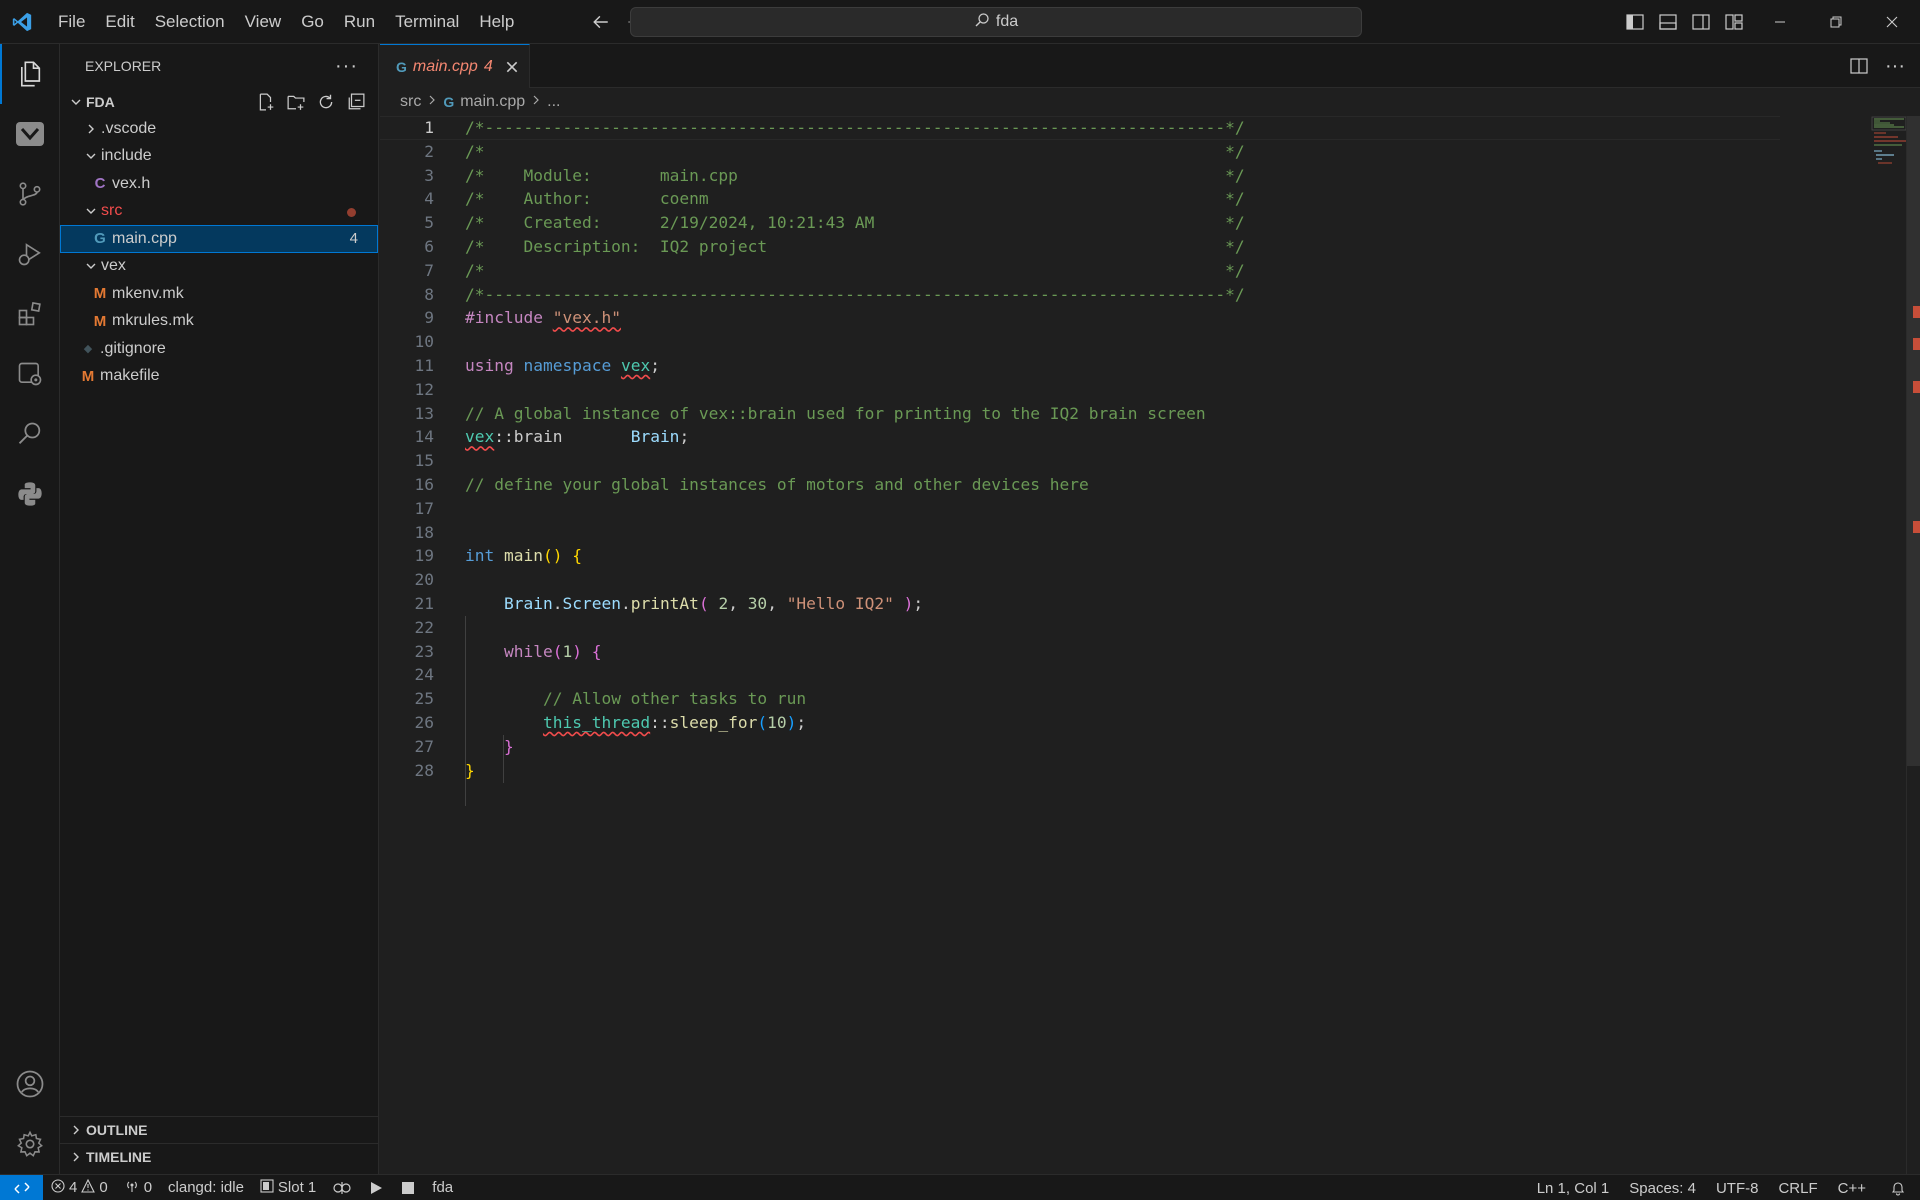 This screenshot has width=1920, height=1200. What do you see at coordinates (1913, 441) in the screenshot?
I see `scroll-thumb` at bounding box center [1913, 441].